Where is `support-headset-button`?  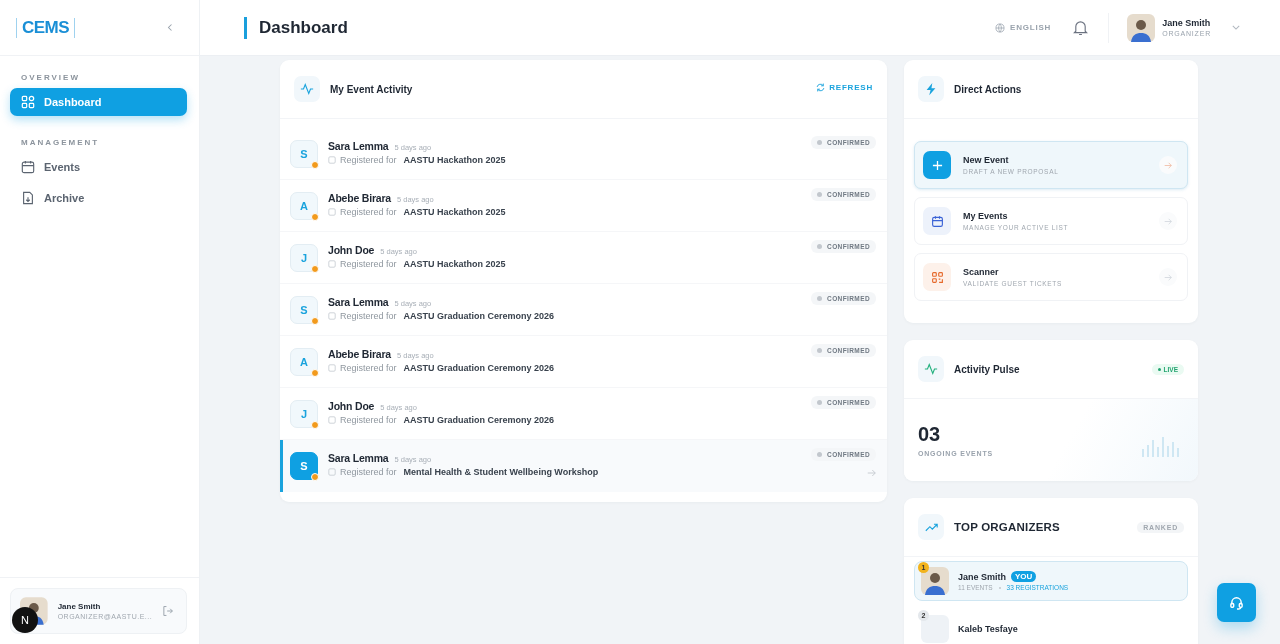 support-headset-button is located at coordinates (1236, 602).